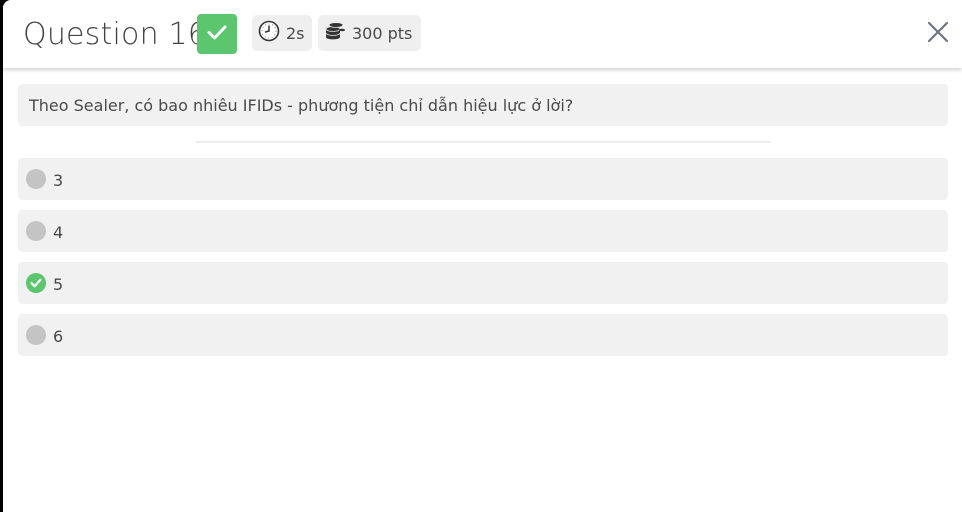 The image size is (962, 512). Describe the element at coordinates (58, 232) in the screenshot. I see `option-label: 4` at that location.